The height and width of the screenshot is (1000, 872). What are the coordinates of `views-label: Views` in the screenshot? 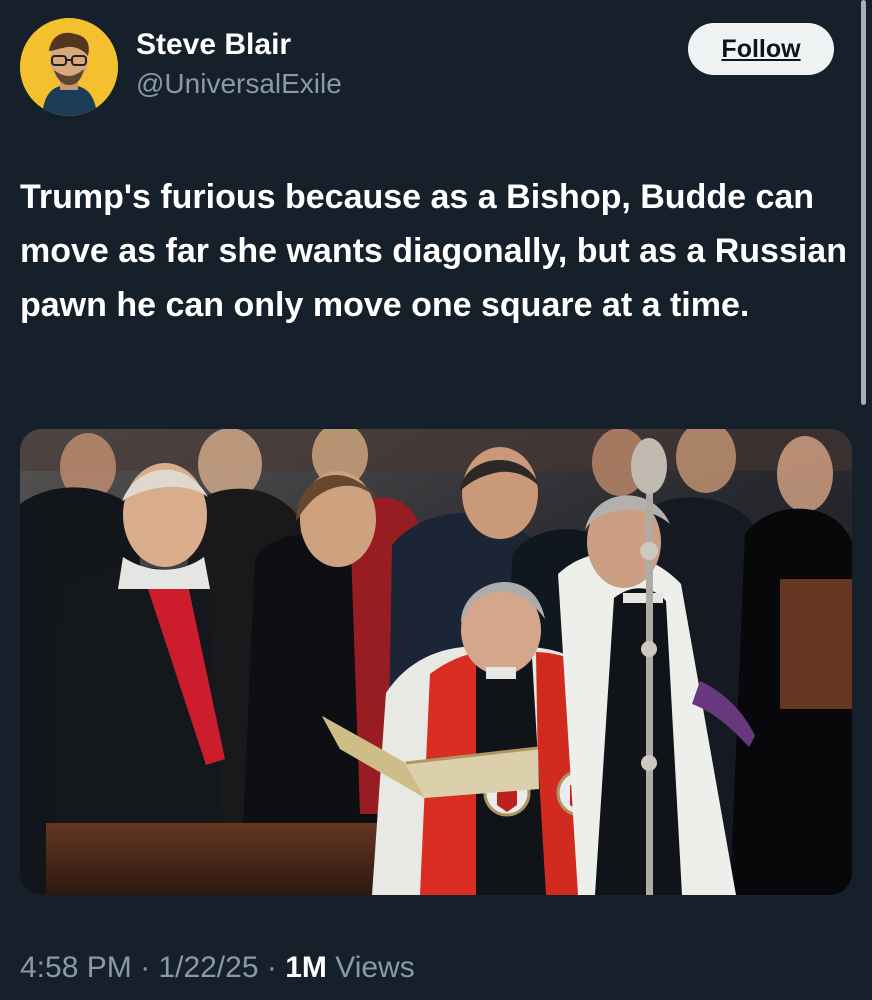 It's located at (375, 967).